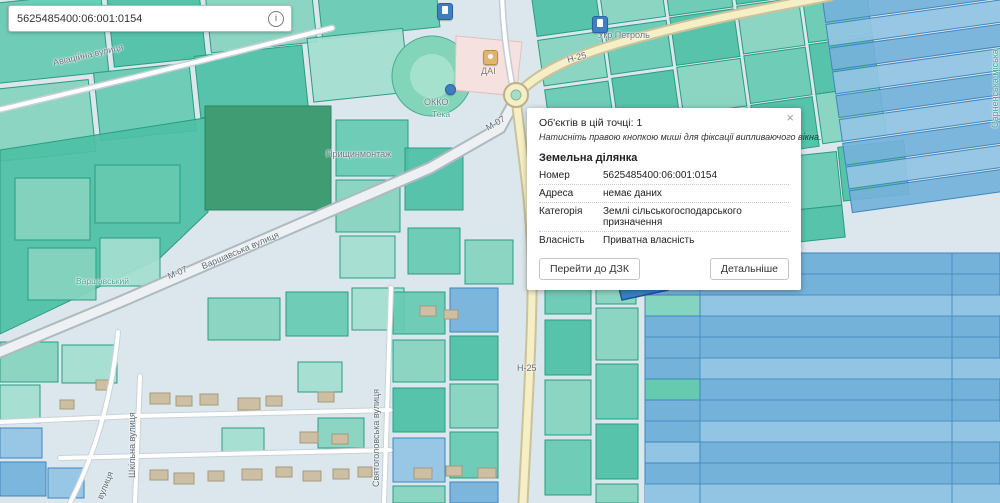 This screenshot has width=1000, height=503. Describe the element at coordinates (660, 175) in the screenshot. I see `field-value: 5625485400:06:001:0154` at that location.